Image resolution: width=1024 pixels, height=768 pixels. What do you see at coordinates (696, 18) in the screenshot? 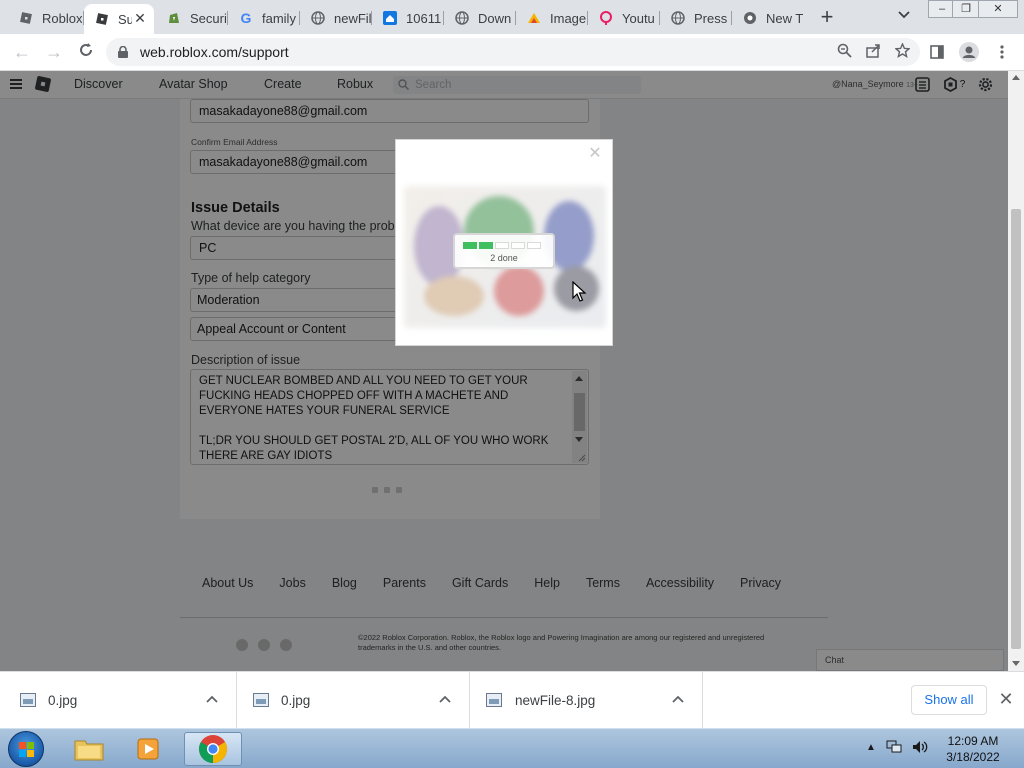
I see `tab-press: Press` at bounding box center [696, 18].